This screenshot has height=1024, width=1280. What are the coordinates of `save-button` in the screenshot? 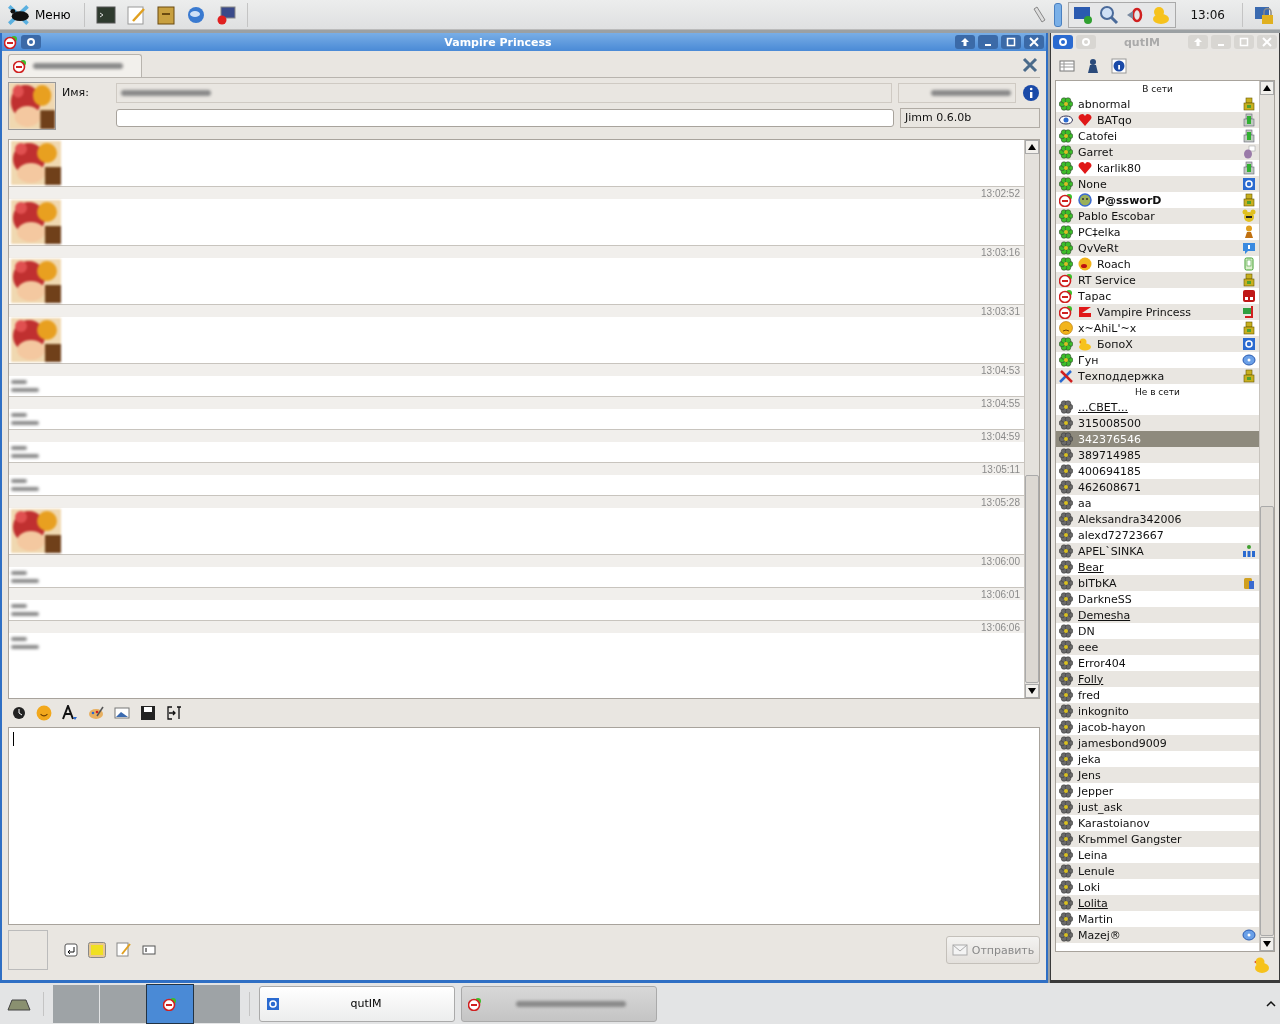 It's located at (148, 713).